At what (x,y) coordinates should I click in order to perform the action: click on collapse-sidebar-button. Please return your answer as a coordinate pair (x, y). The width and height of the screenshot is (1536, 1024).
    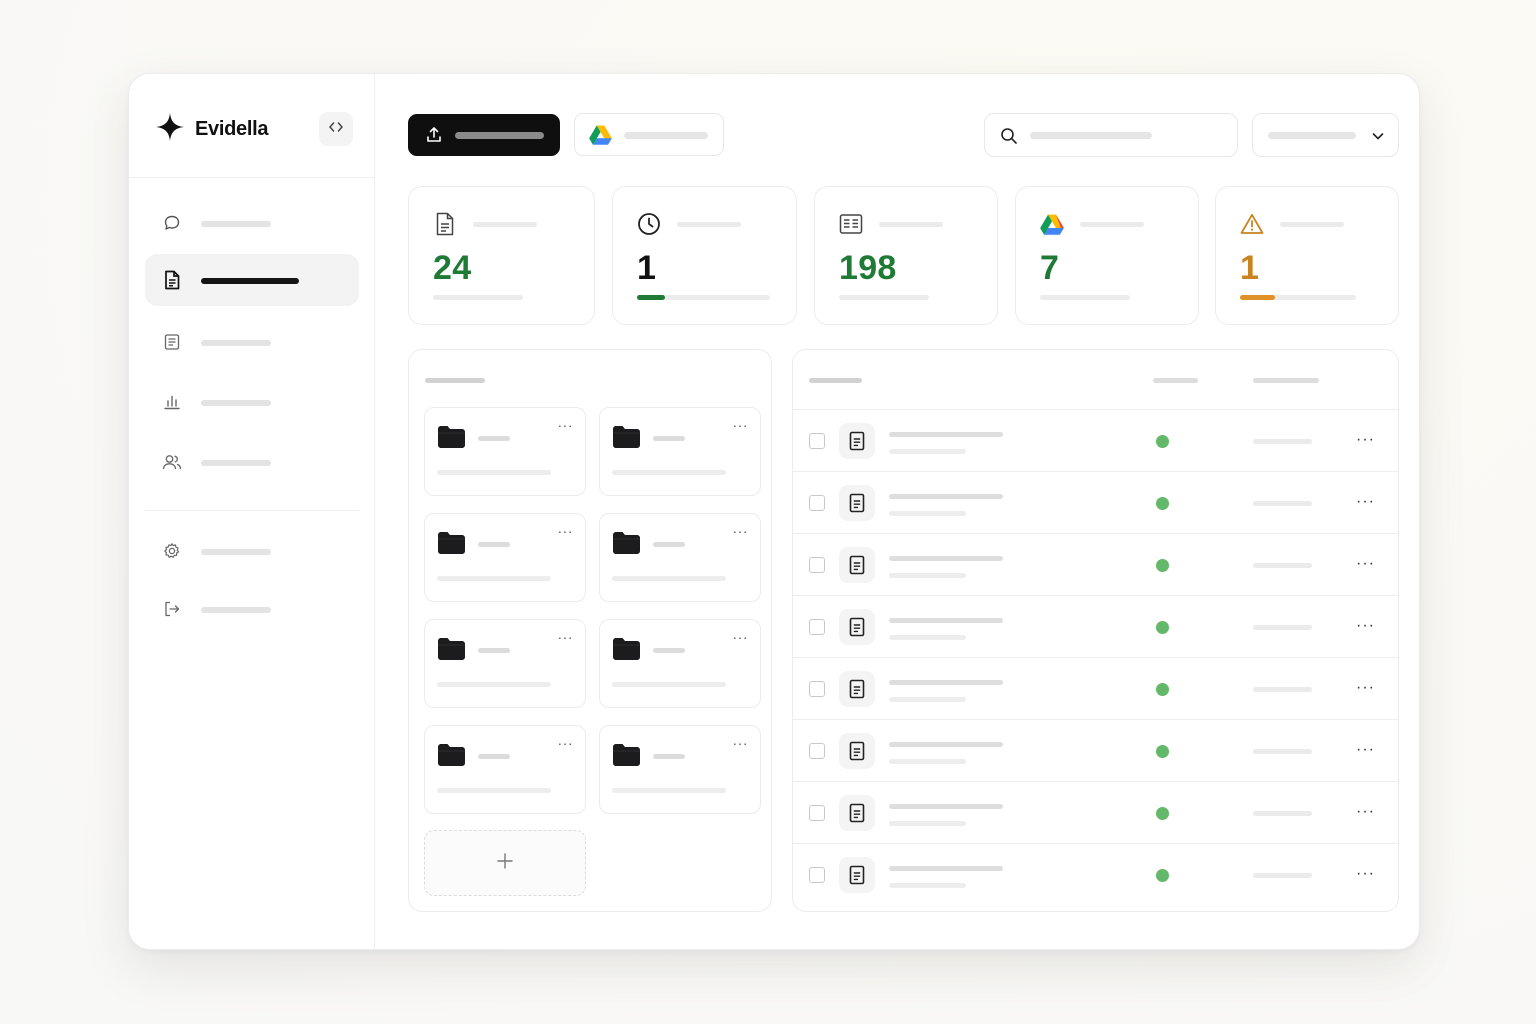
    Looking at the image, I should click on (336, 129).